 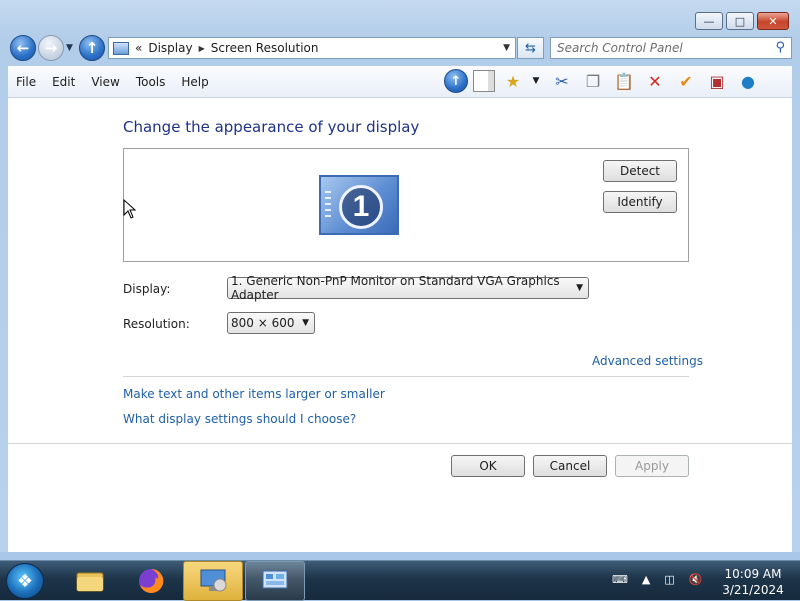 What do you see at coordinates (170, 48) in the screenshot?
I see `breadcrumb-display: Display` at bounding box center [170, 48].